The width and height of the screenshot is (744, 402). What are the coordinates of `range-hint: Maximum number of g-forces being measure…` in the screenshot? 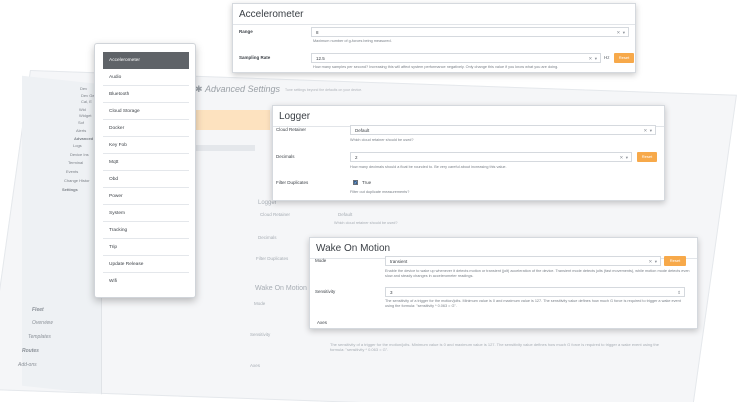 It's located at (352, 41).